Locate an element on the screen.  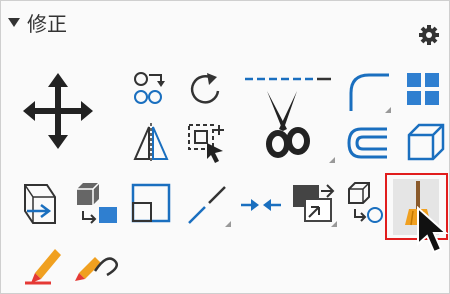
stretch-icon is located at coordinates (206, 143).